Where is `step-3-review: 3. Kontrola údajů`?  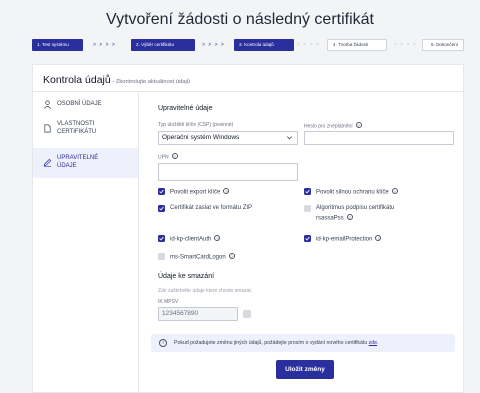 step-3-review: 3. Kontrola údajů is located at coordinates (264, 45).